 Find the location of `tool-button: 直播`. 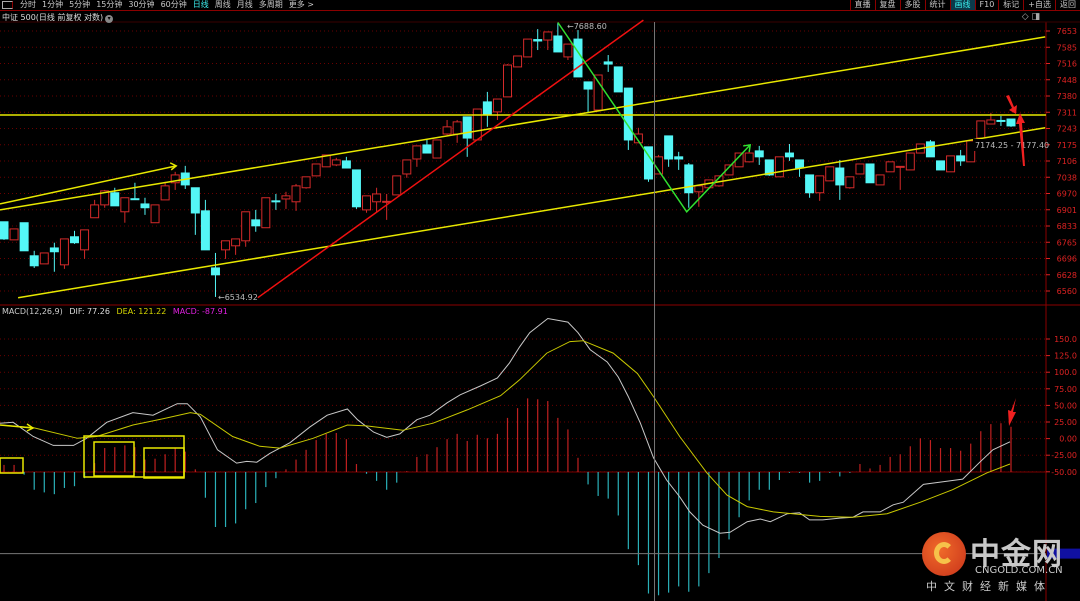

tool-button: 直播 is located at coordinates (862, 5).